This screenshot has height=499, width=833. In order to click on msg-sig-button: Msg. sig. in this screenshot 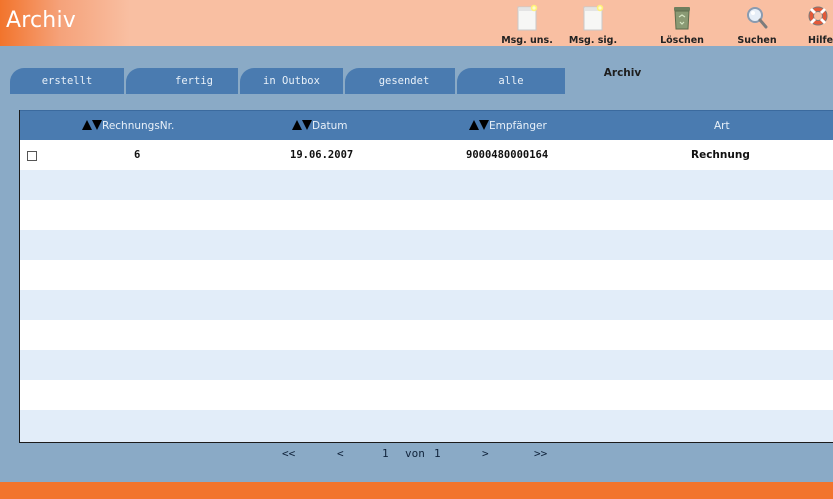, I will do `click(593, 25)`.